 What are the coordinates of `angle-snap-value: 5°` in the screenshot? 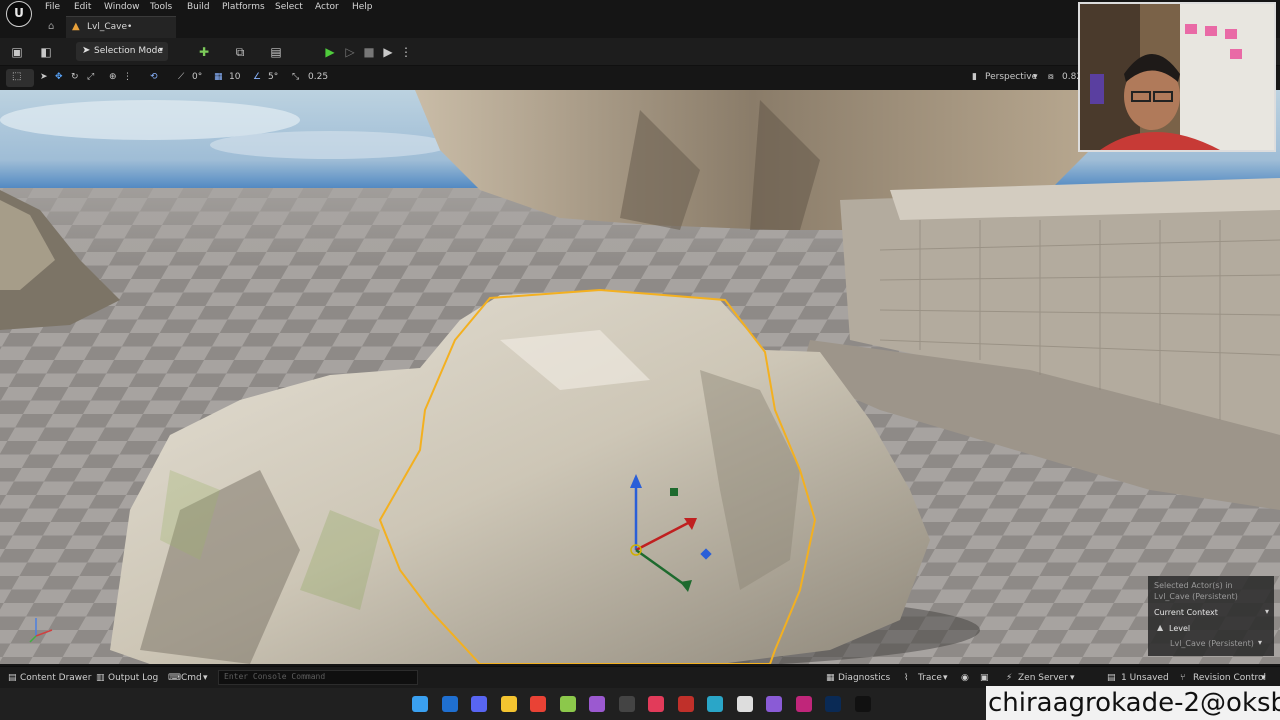 It's located at (273, 77).